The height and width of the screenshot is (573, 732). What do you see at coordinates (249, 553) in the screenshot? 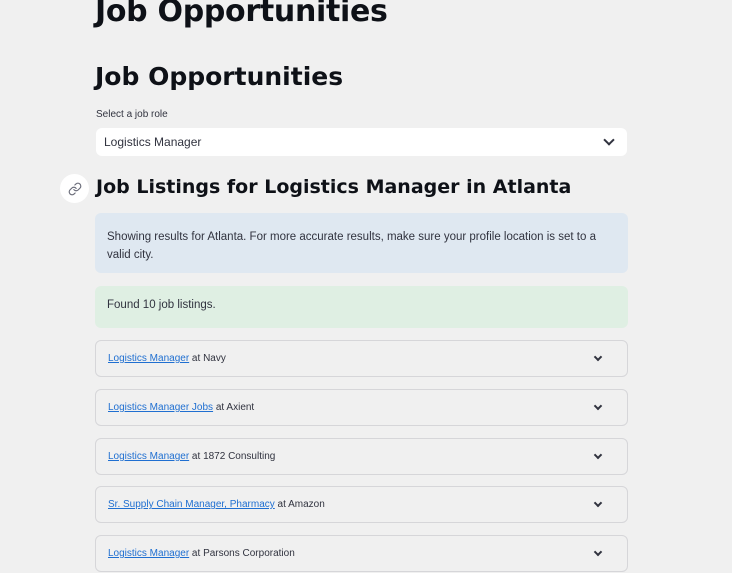
I see `job-company: Parsons Corporation` at bounding box center [249, 553].